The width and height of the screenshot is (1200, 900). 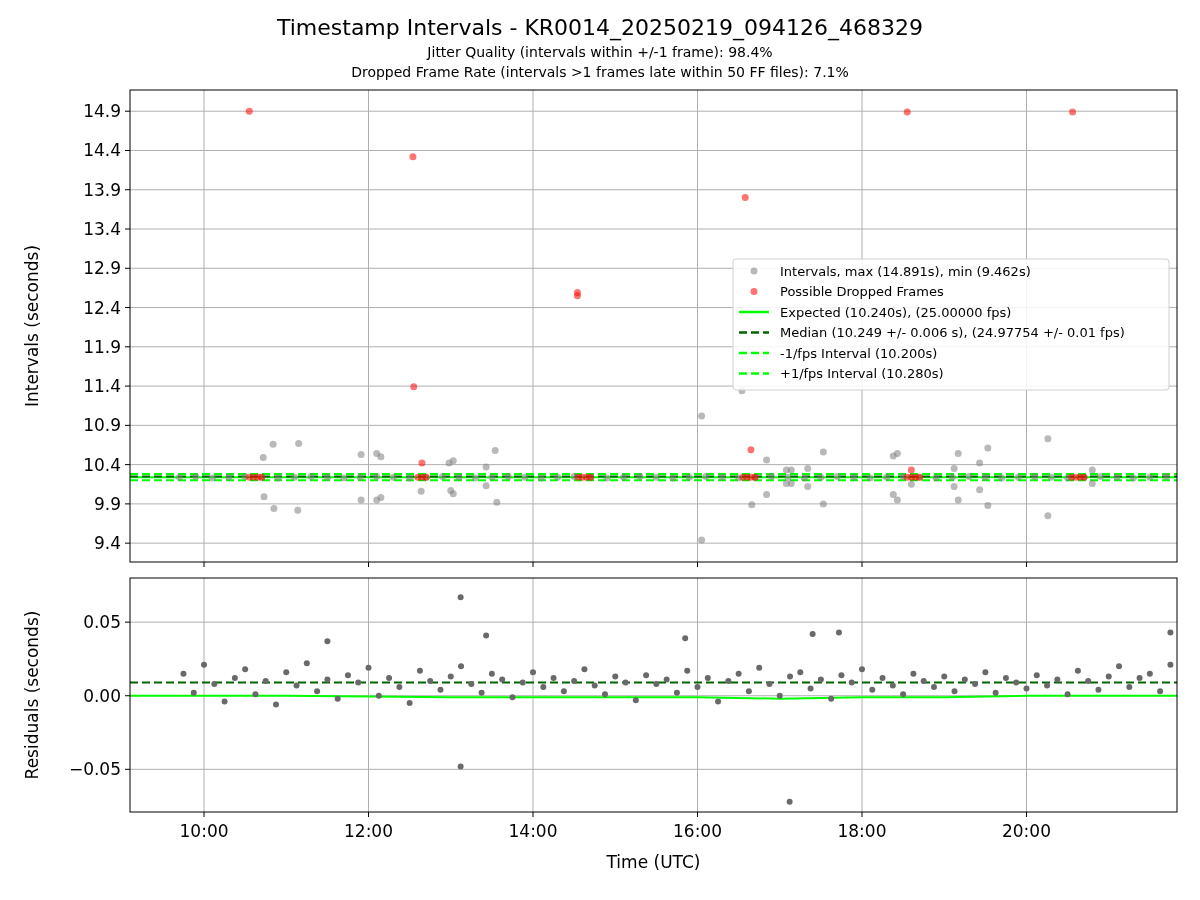 What do you see at coordinates (102, 346) in the screenshot?
I see `y-tick-label: 11.9` at bounding box center [102, 346].